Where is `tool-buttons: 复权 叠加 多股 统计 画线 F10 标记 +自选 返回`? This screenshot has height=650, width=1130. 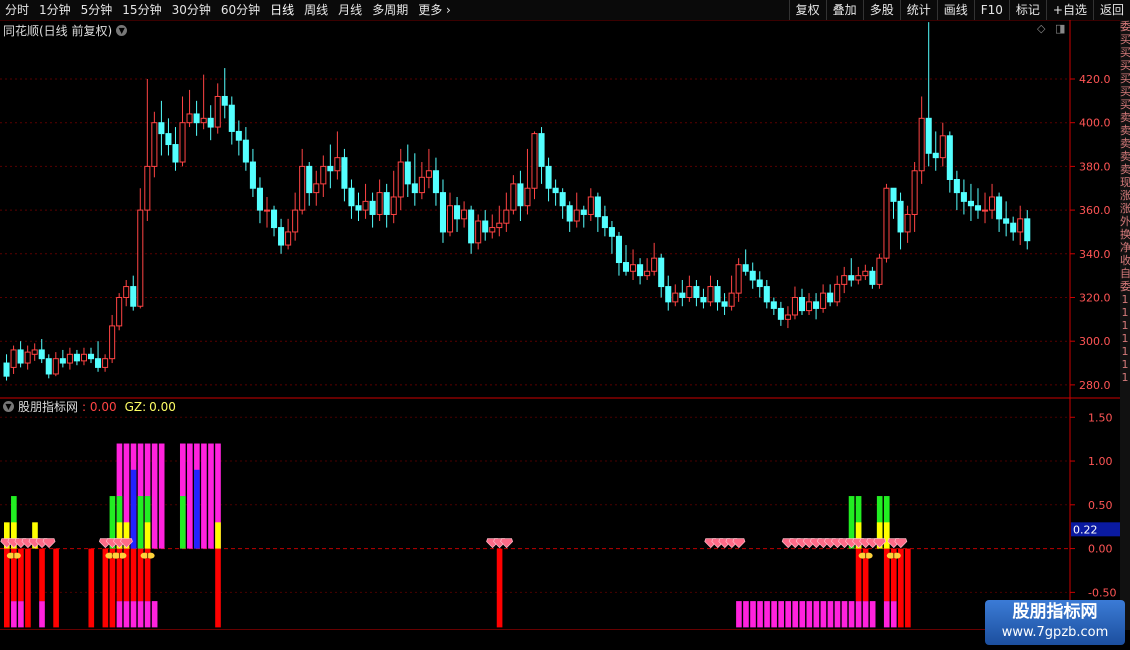
tool-buttons: 复权 叠加 多股 统计 画线 F10 标记 +自选 返回 is located at coordinates (959, 10).